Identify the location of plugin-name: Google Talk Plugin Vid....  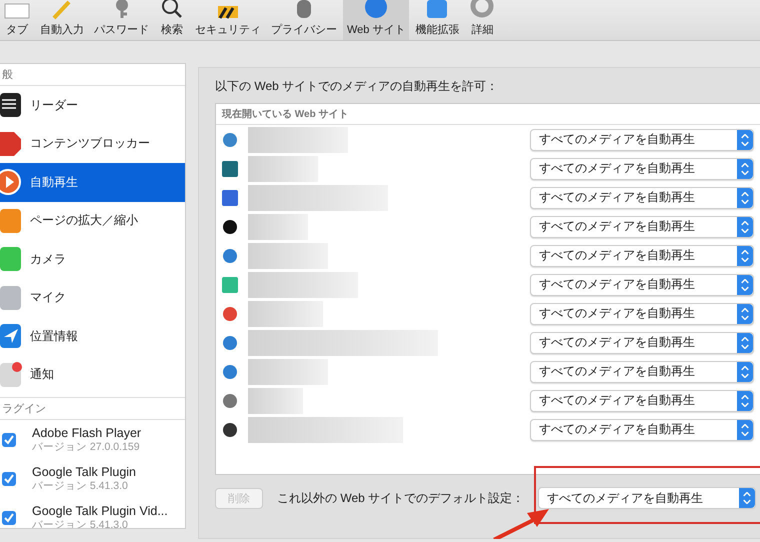
(100, 511).